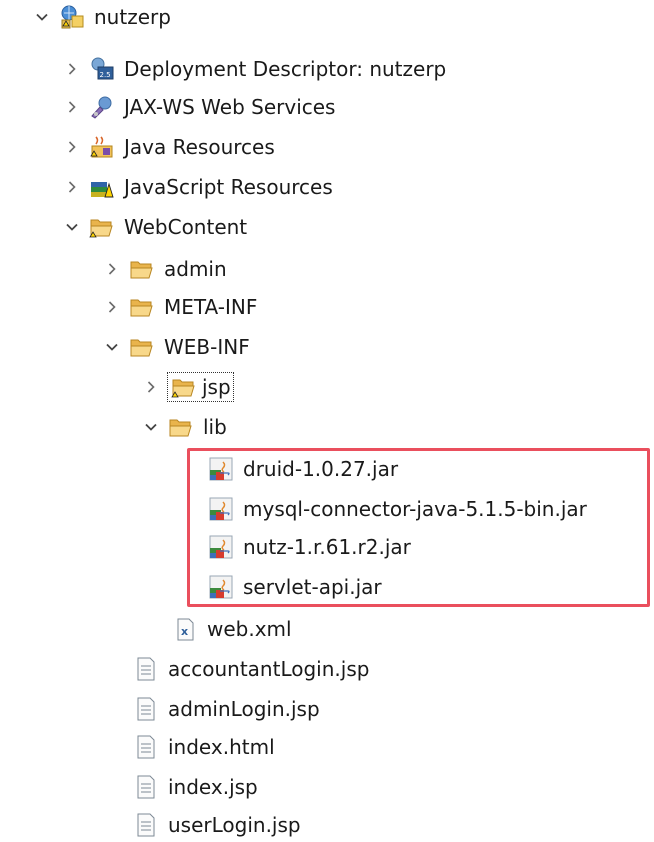 The width and height of the screenshot is (654, 842). What do you see at coordinates (213, 787) in the screenshot?
I see `tree-node-label: index.jsp` at bounding box center [213, 787].